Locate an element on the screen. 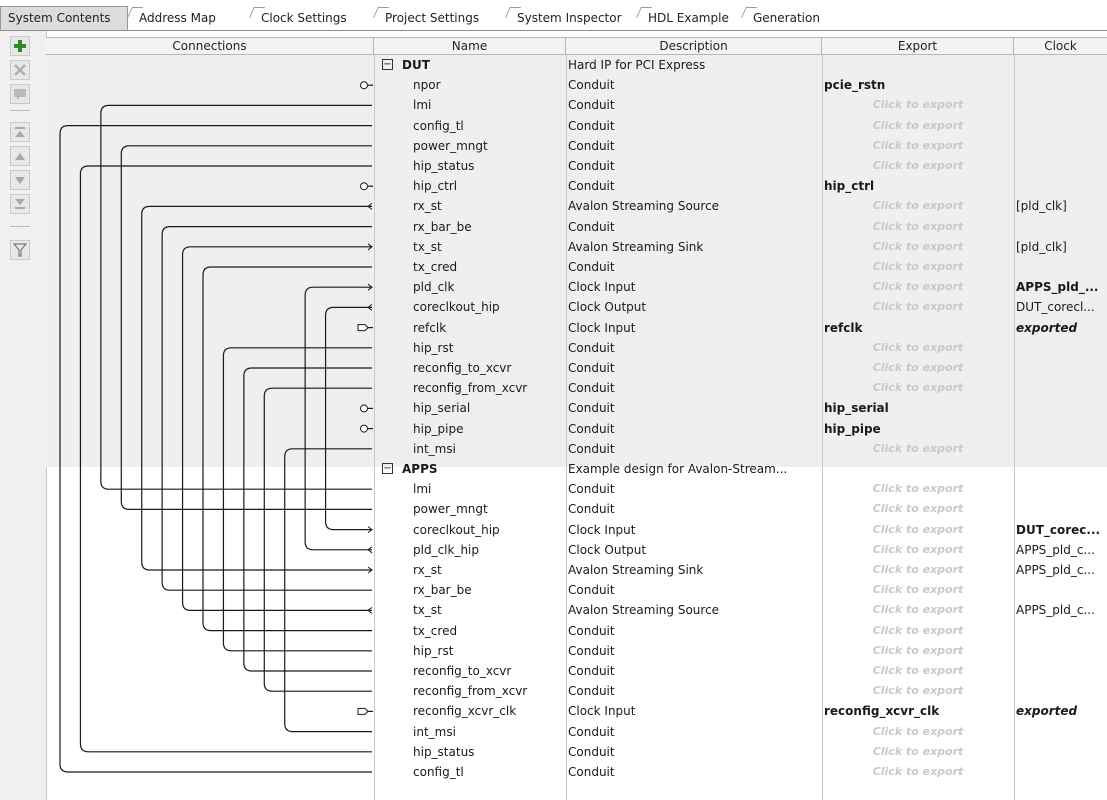 The width and height of the screenshot is (1107, 800). name-cell: hip_status is located at coordinates (470, 752).